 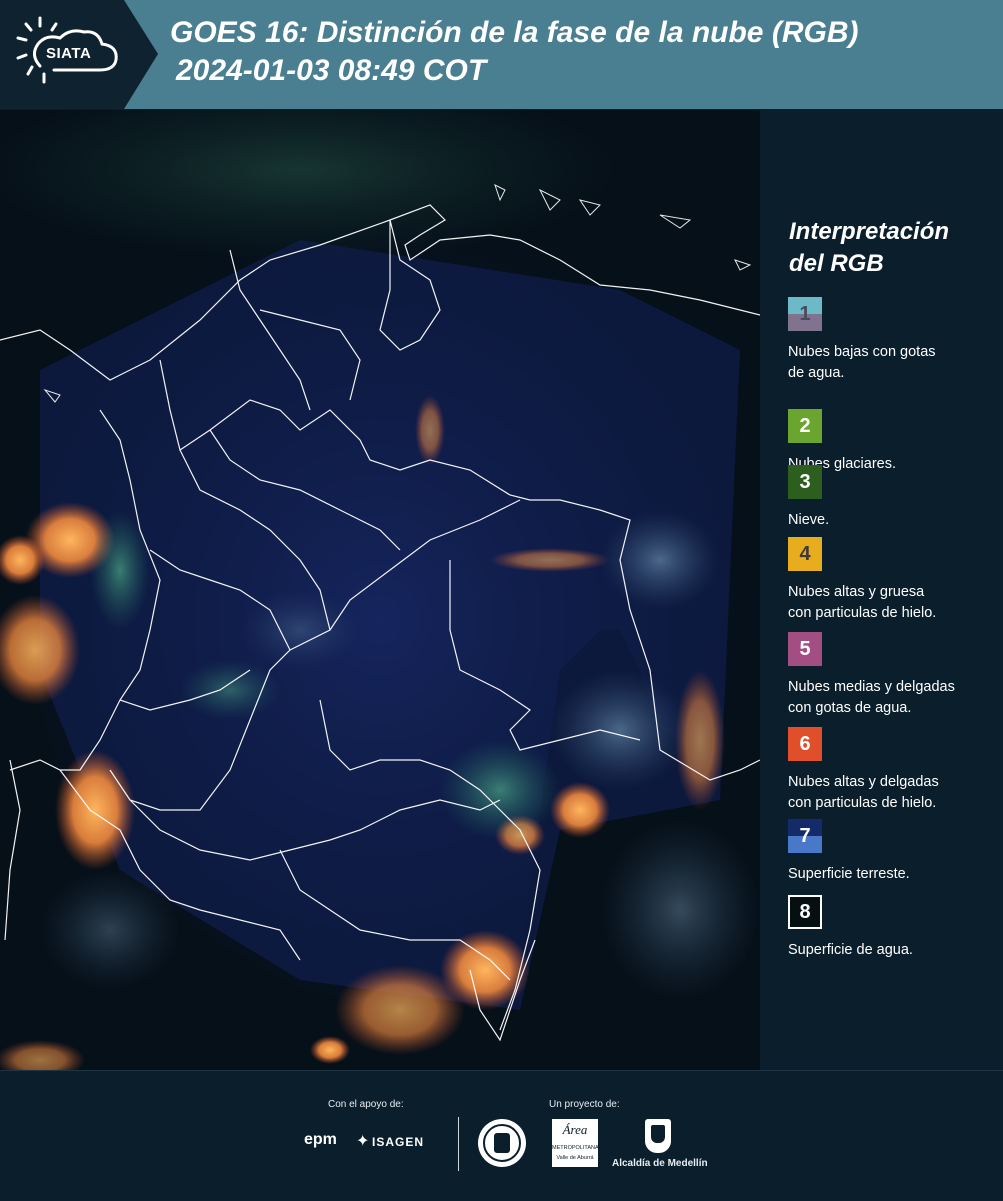 What do you see at coordinates (856, 592) in the screenshot?
I see `legend-label-line-1: Nubes altas y gruesa` at bounding box center [856, 592].